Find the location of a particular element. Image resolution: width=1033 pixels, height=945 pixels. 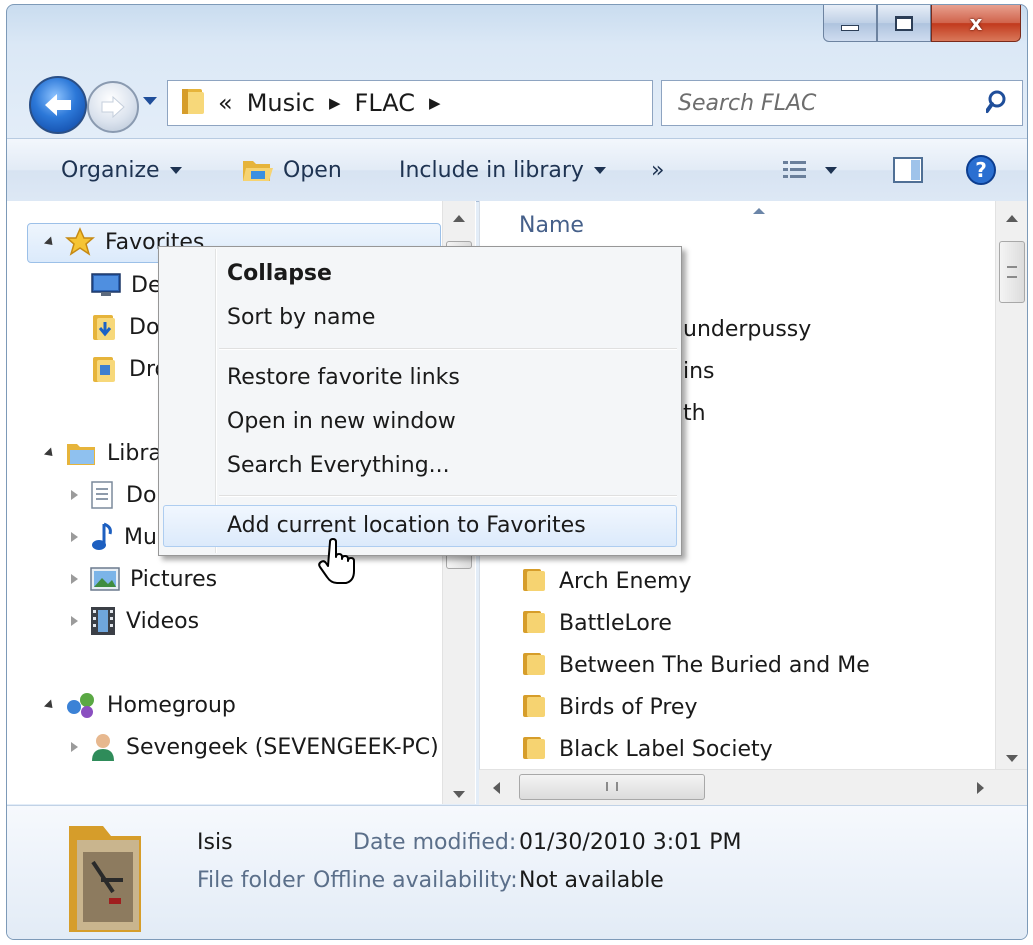

breadcrumb-music: Music is located at coordinates (281, 103).